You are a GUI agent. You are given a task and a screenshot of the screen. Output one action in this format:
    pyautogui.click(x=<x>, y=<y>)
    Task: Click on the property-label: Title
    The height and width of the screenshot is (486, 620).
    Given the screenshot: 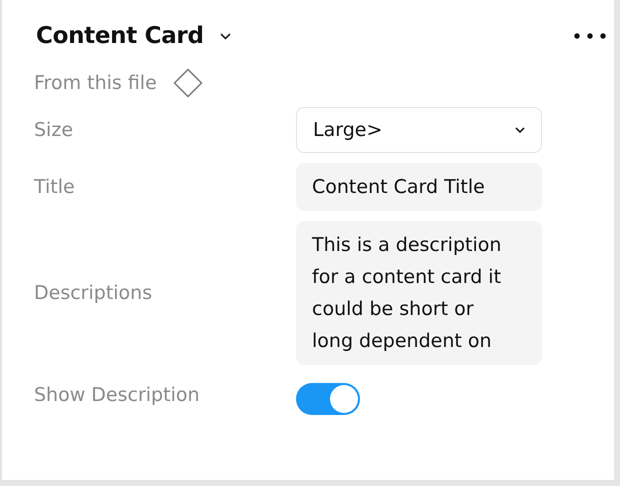 What is the action you would take?
    pyautogui.click(x=55, y=187)
    